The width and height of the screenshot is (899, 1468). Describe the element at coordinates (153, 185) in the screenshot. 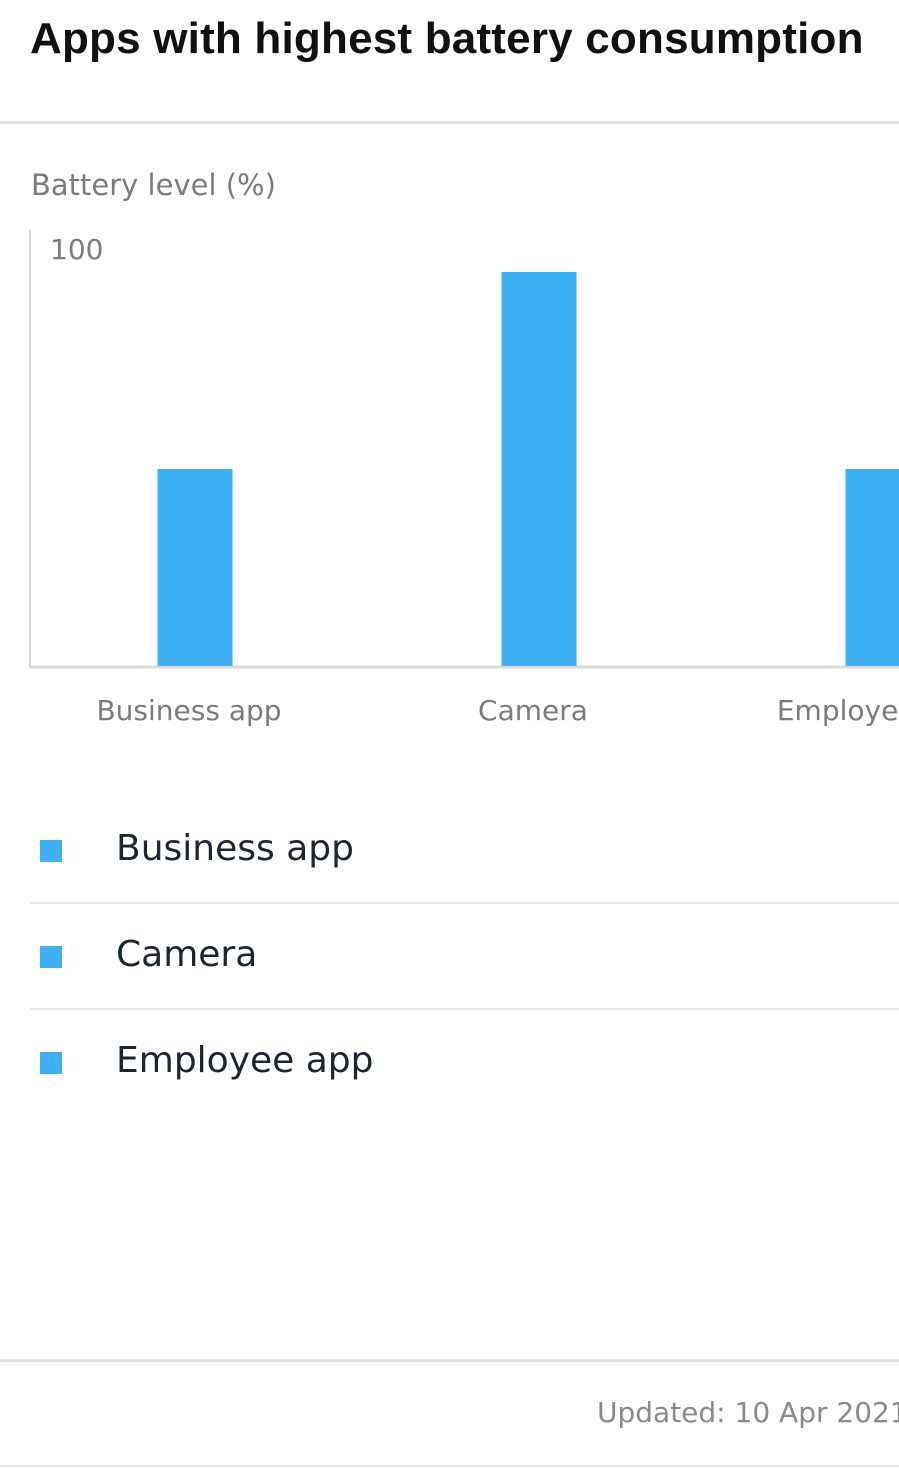

I see `y-axis-label: Battery level (%)` at that location.